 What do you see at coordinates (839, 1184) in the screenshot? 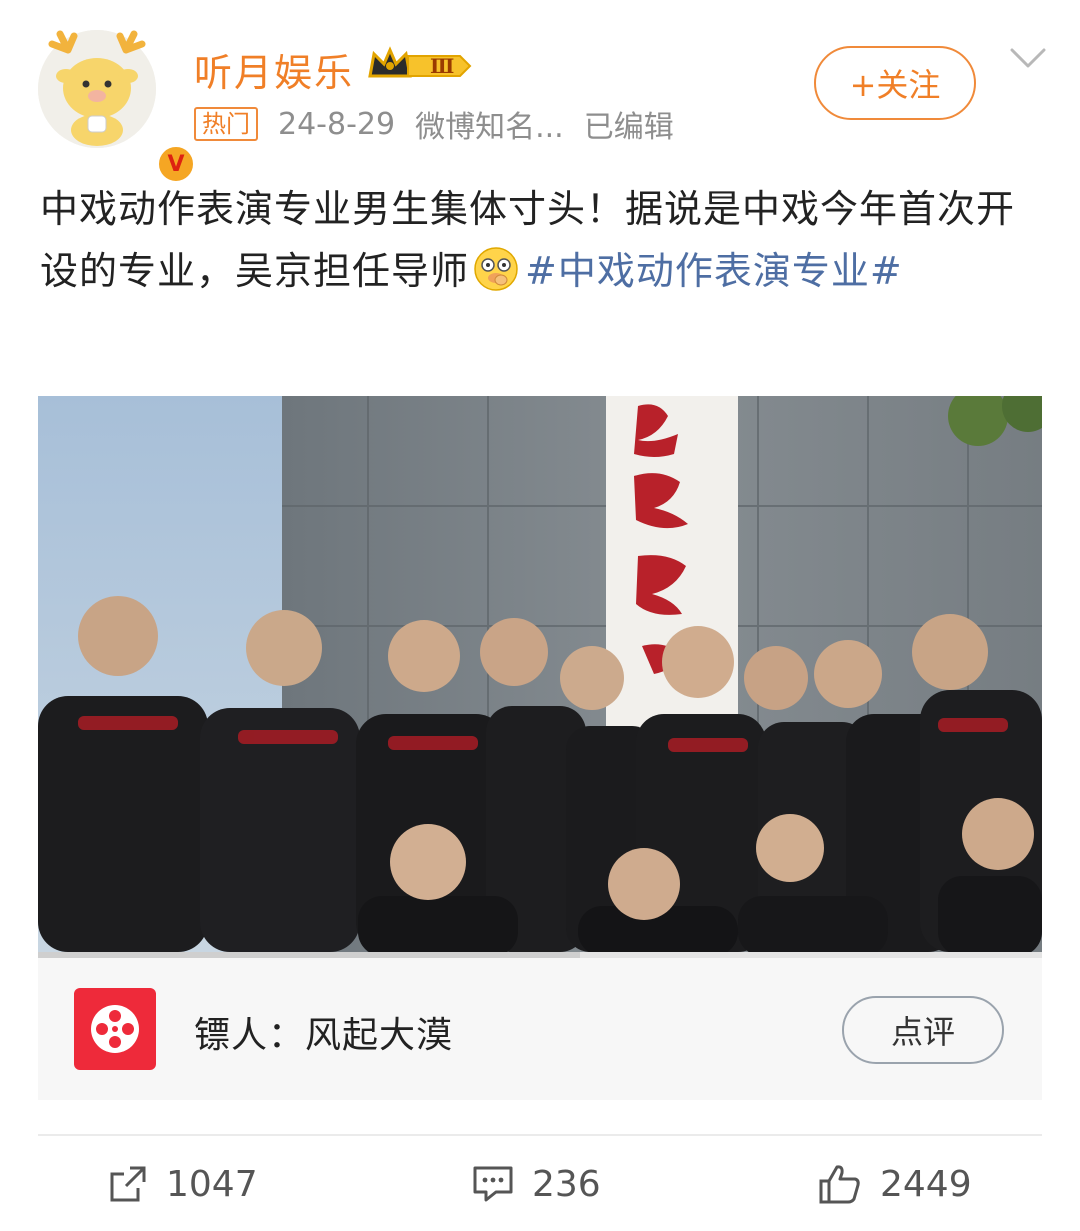
I see `thumbs-up-icon` at bounding box center [839, 1184].